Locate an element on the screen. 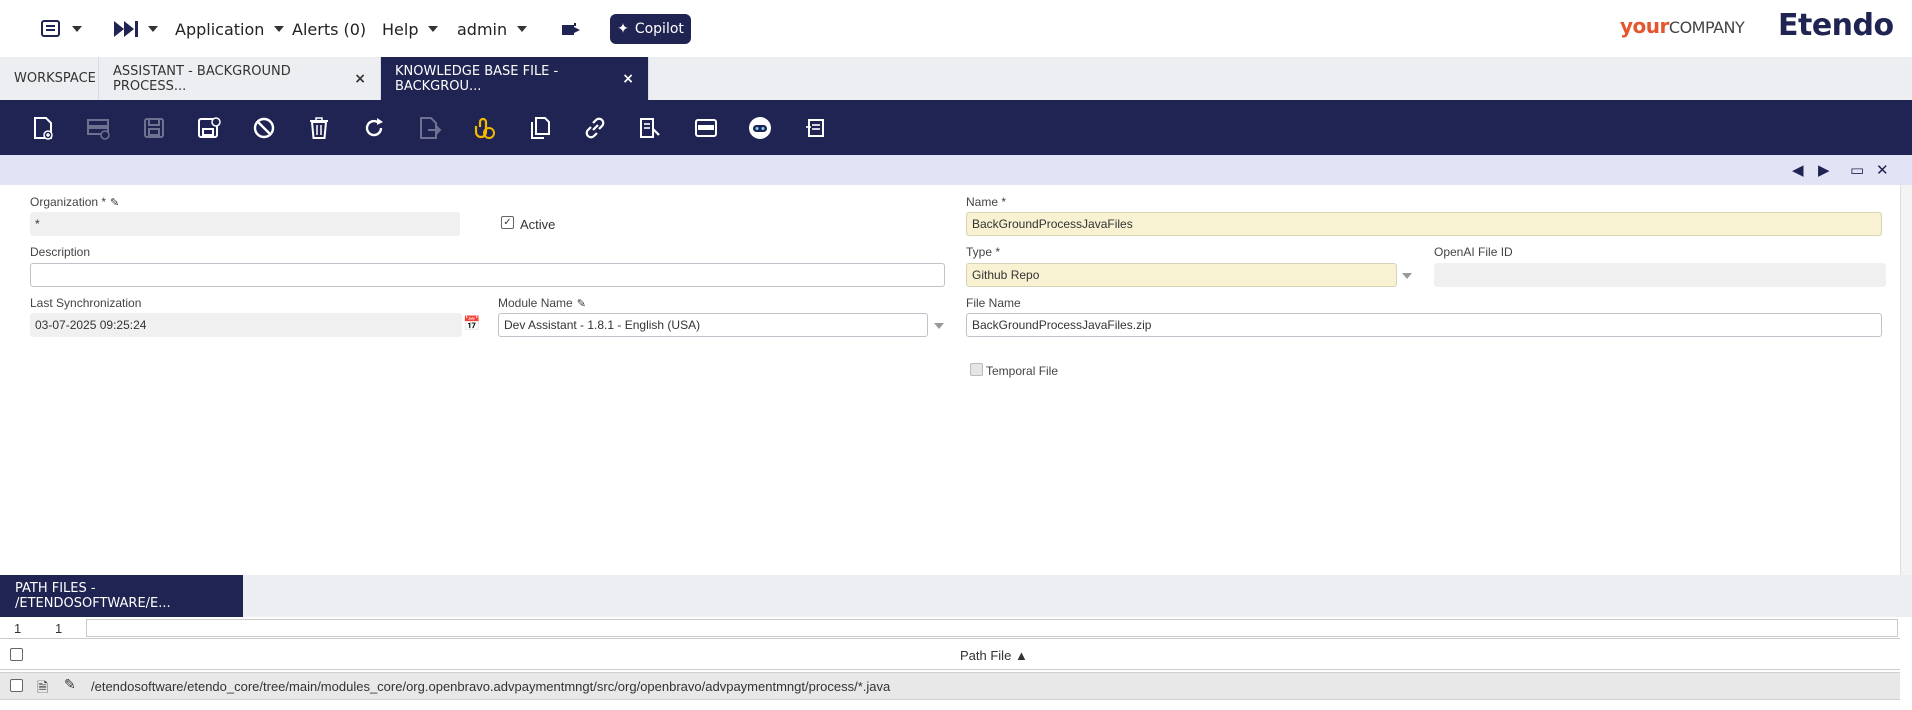  link-button is located at coordinates (595, 128).